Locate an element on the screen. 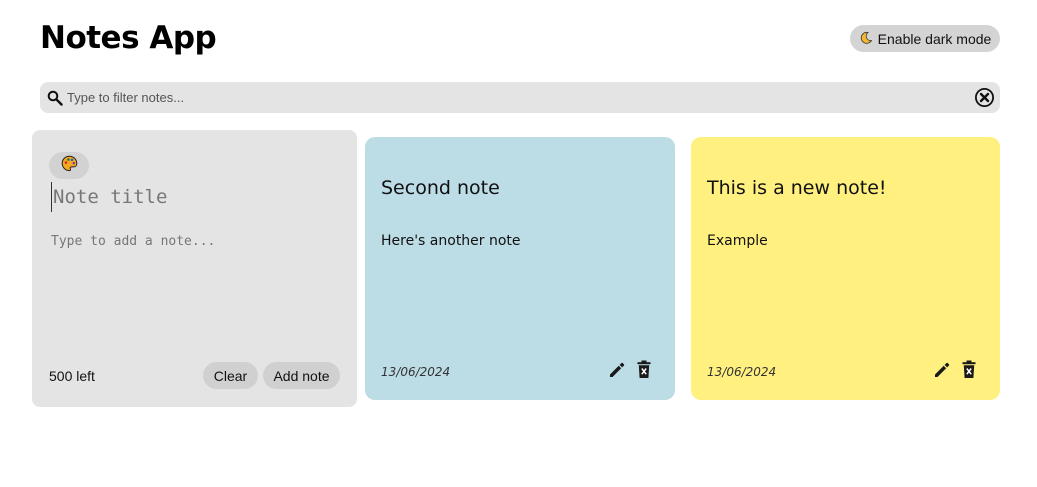  palette-icon is located at coordinates (69, 166).